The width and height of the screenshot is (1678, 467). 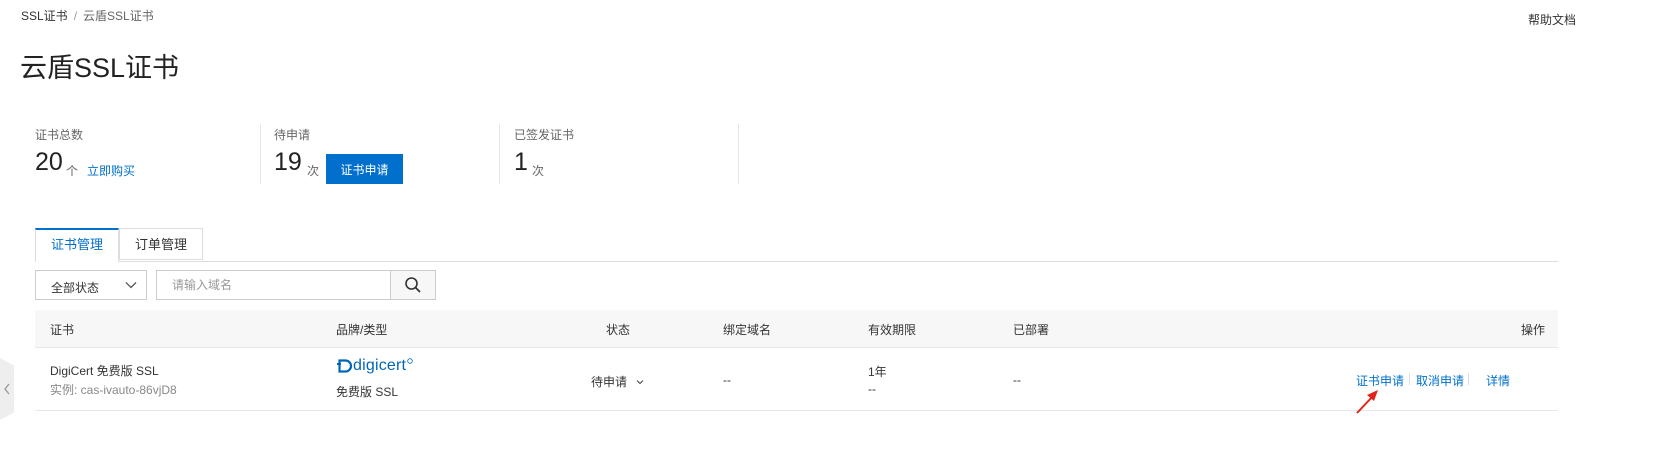 What do you see at coordinates (796, 245) in the screenshot?
I see `tab-bar: 证书管理 订单管理` at bounding box center [796, 245].